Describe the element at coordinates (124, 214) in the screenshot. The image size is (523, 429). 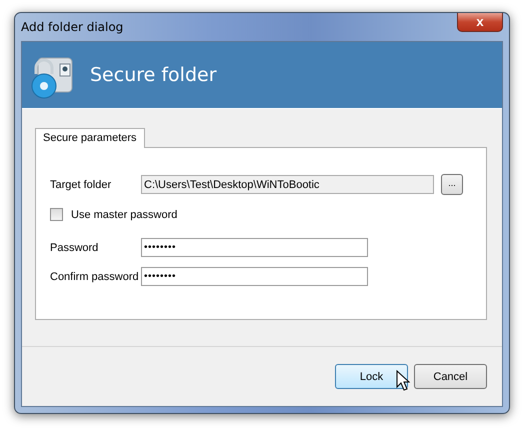
I see `checkbox-label: Use master password` at that location.